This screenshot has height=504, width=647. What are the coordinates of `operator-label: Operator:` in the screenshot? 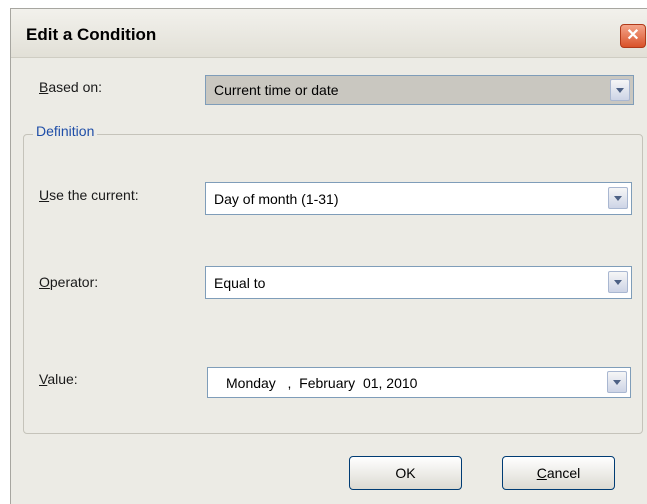 It's located at (69, 282).